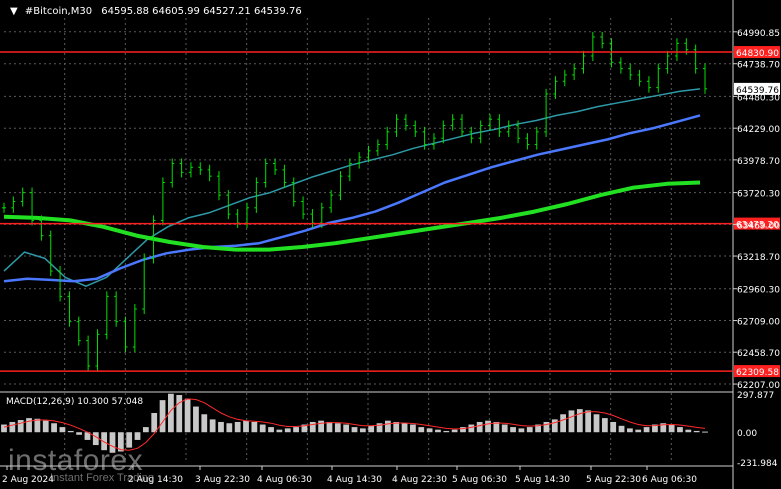 Image resolution: width=781 pixels, height=489 pixels. What do you see at coordinates (758, 130) in the screenshot?
I see `price-tick-label: 64229.00` at bounding box center [758, 130].